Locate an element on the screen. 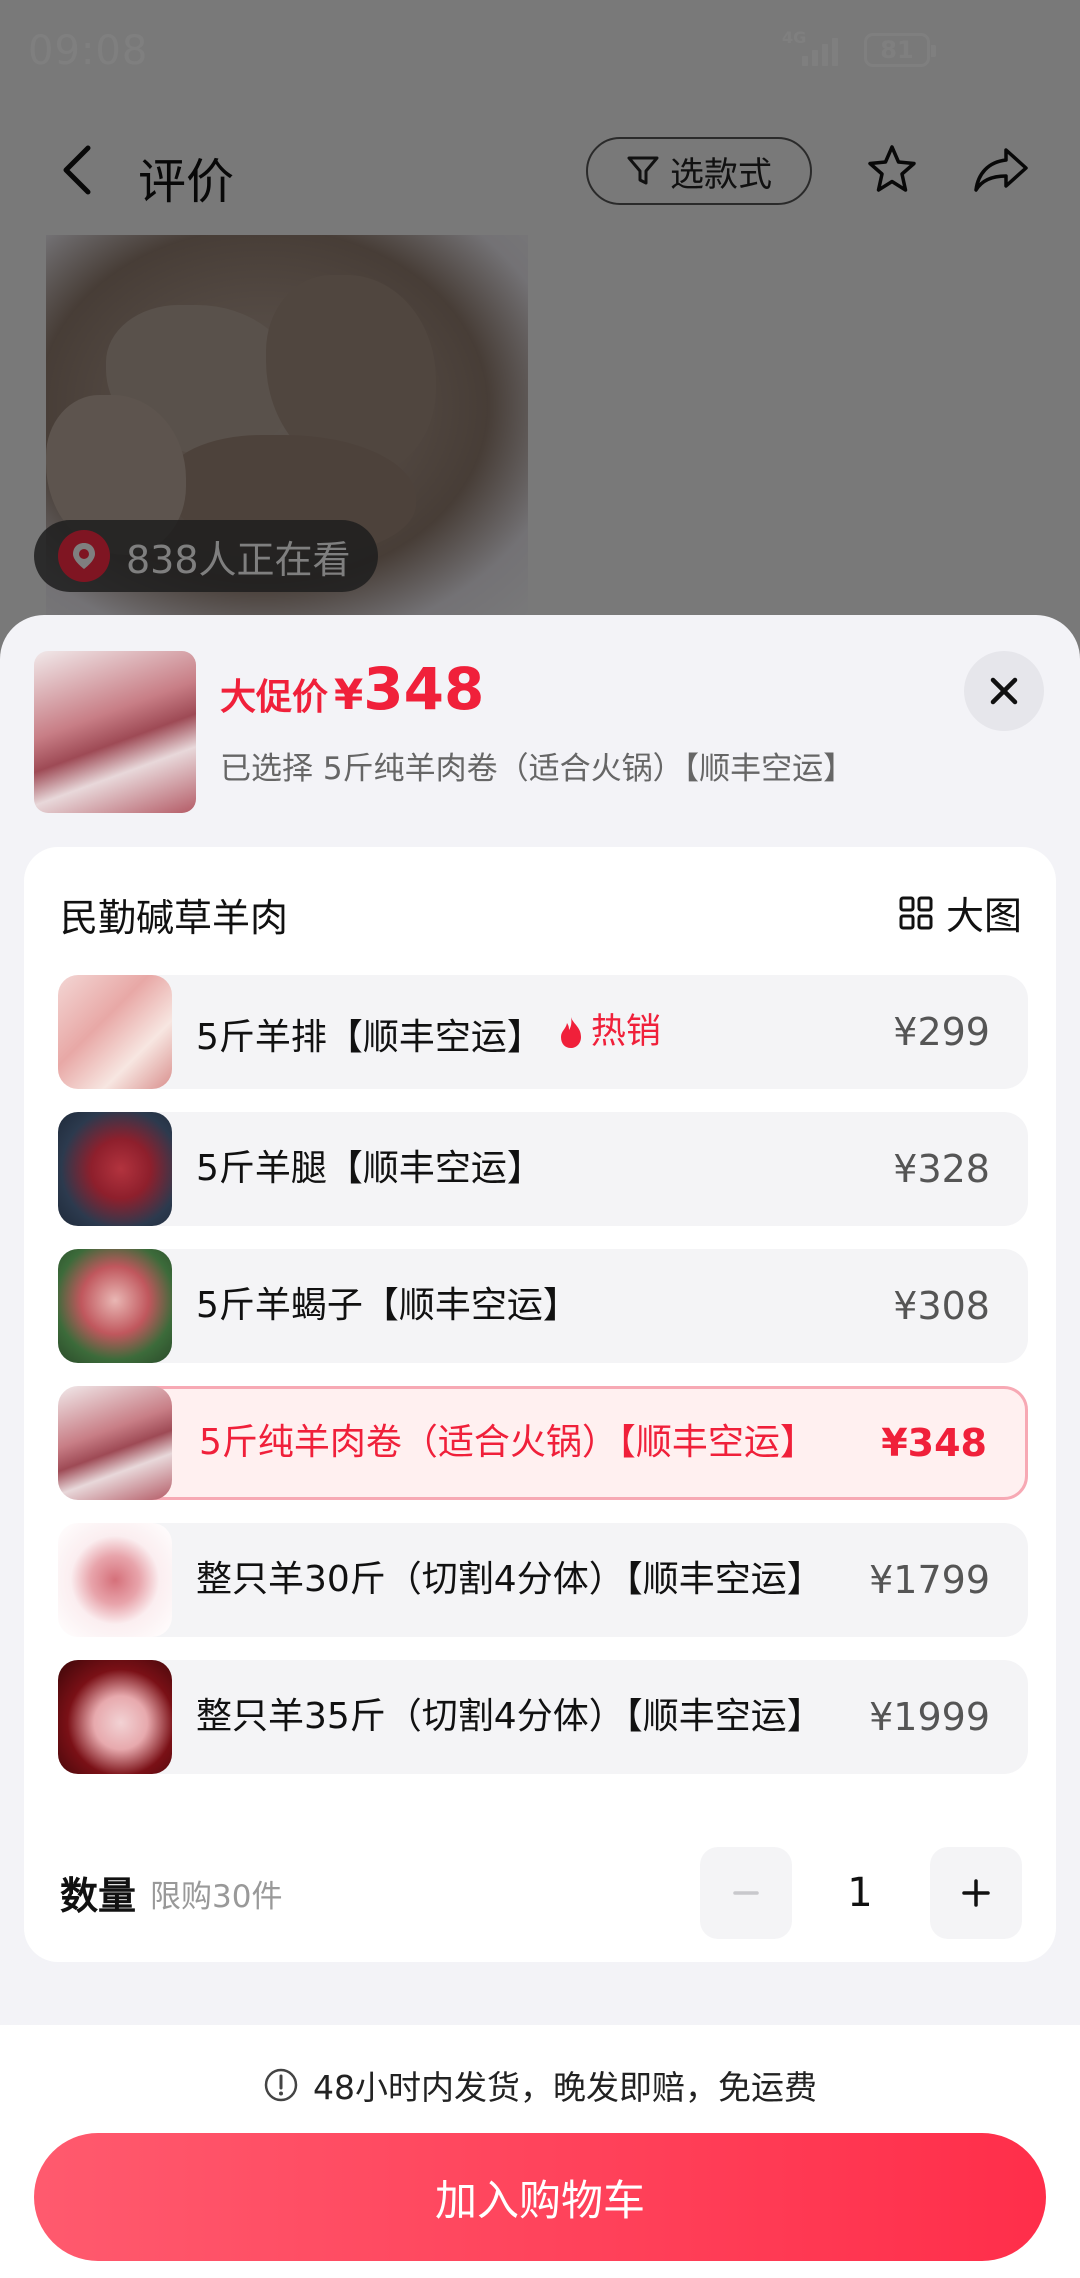 The width and height of the screenshot is (1080, 2278). sku-option: 整只羊30斤（切割4分体）【顺丰空运】 ¥1799 is located at coordinates (543, 1580).